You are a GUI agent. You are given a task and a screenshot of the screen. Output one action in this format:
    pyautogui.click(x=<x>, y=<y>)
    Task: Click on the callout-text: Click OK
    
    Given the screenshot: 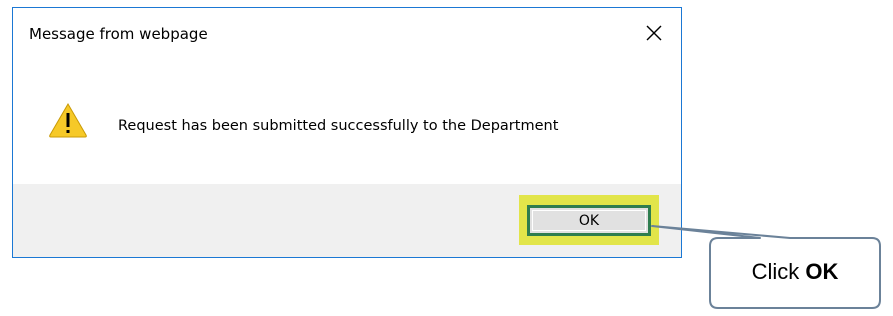 What is the action you would take?
    pyautogui.click(x=795, y=272)
    